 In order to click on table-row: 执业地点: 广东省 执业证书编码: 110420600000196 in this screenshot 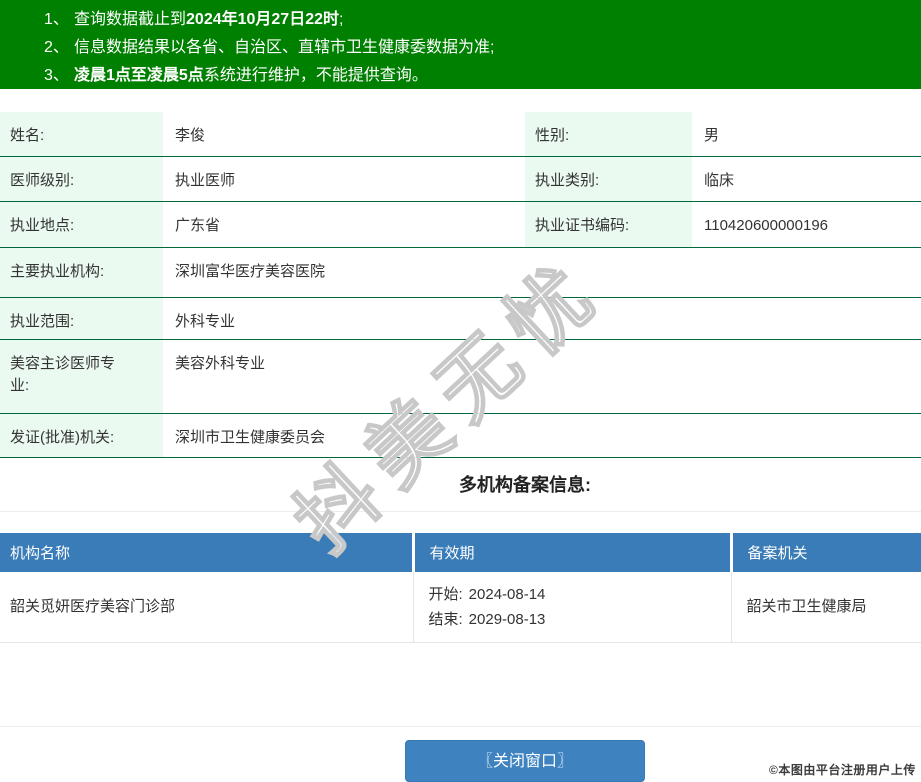, I will do `click(460, 224)`.